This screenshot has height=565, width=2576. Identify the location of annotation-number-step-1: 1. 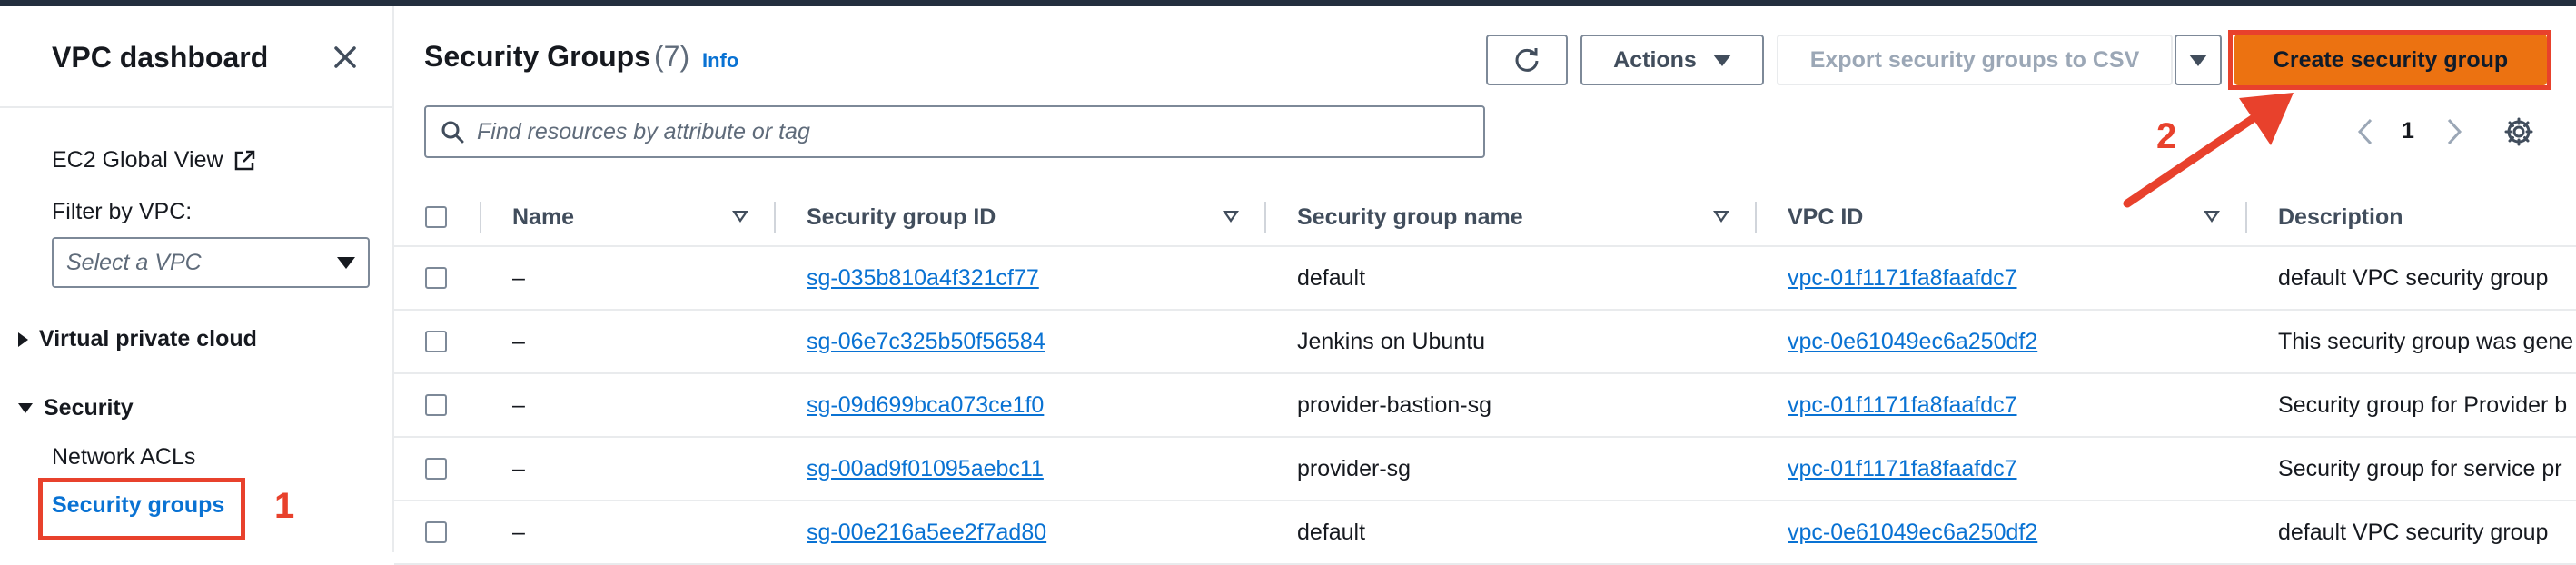
(284, 506).